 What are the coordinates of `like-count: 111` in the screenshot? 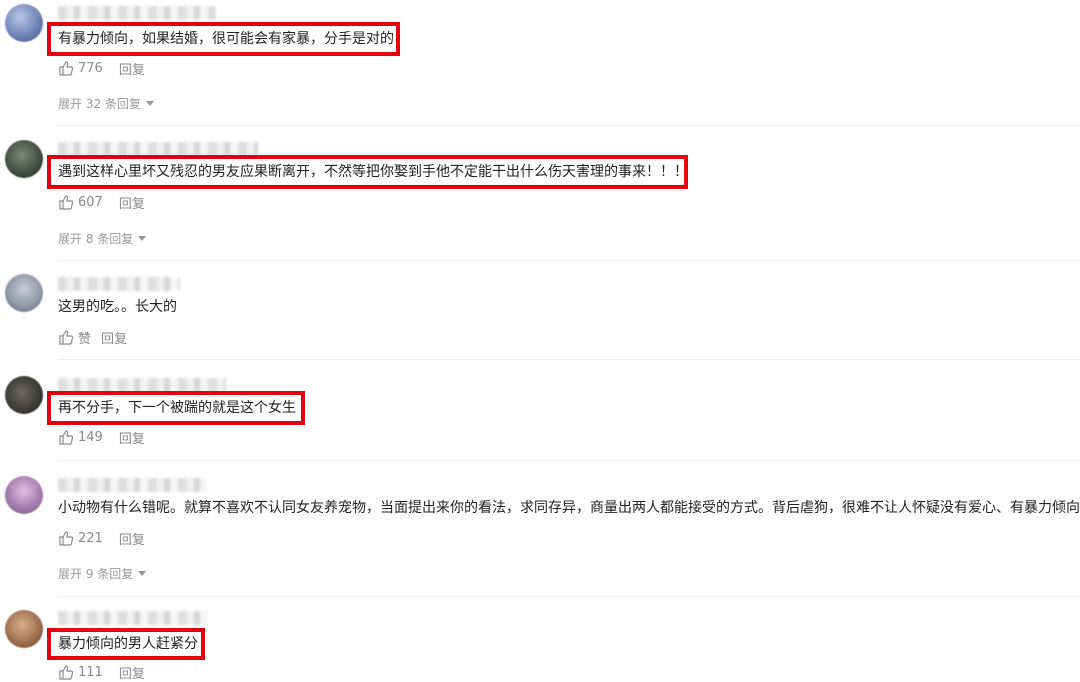 It's located at (90, 672).